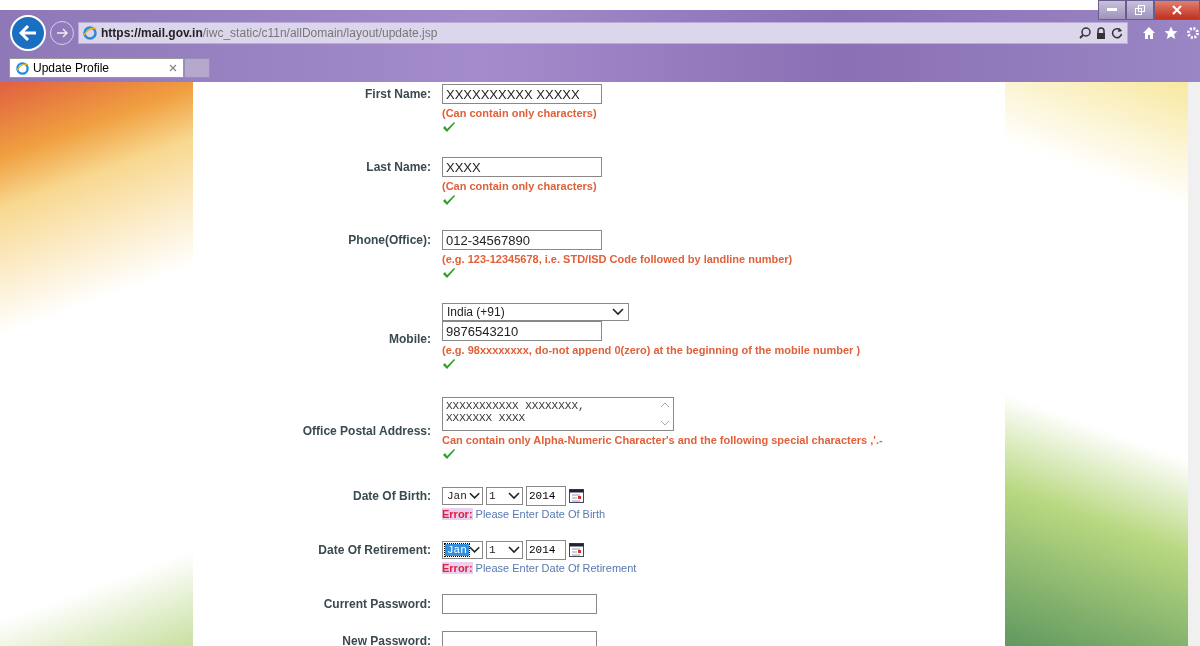 Image resolution: width=1200 pixels, height=646 pixels. I want to click on scrollbar, so click(1194, 364).